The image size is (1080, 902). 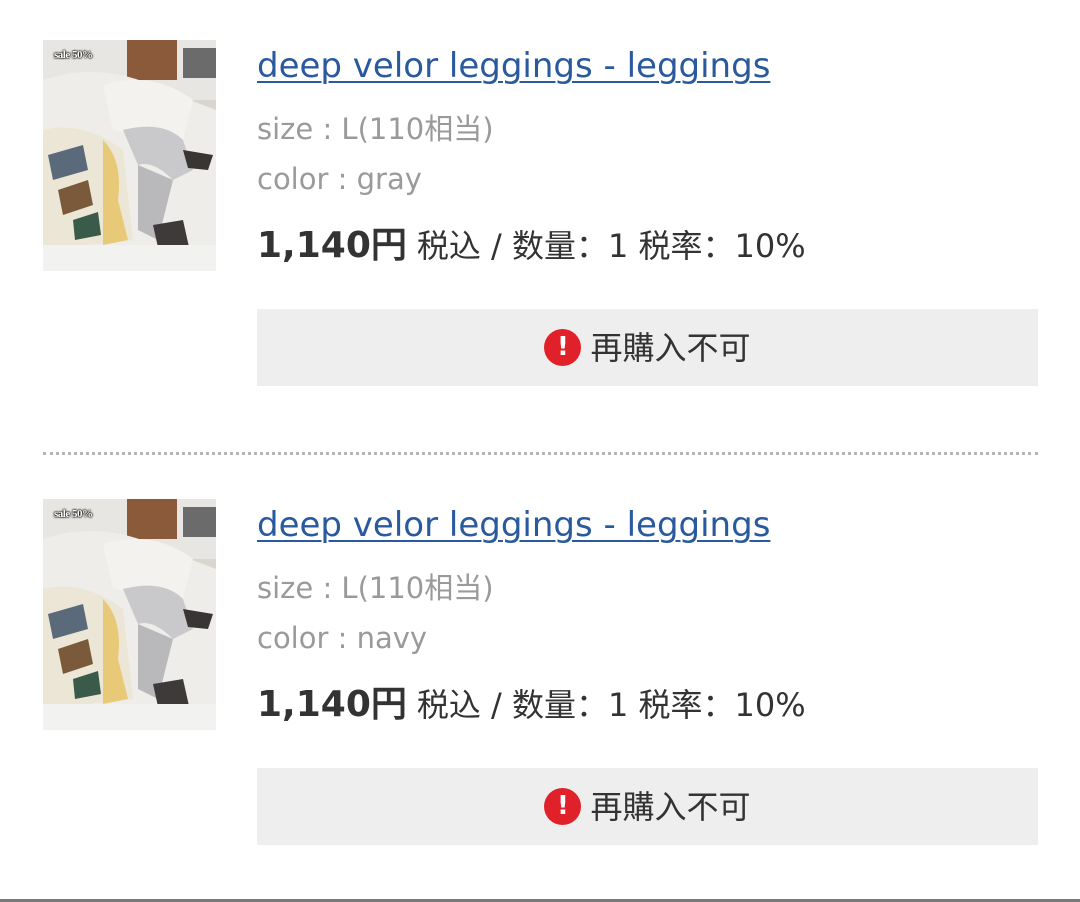 What do you see at coordinates (342, 638) in the screenshot?
I see `product-color: color : navy` at bounding box center [342, 638].